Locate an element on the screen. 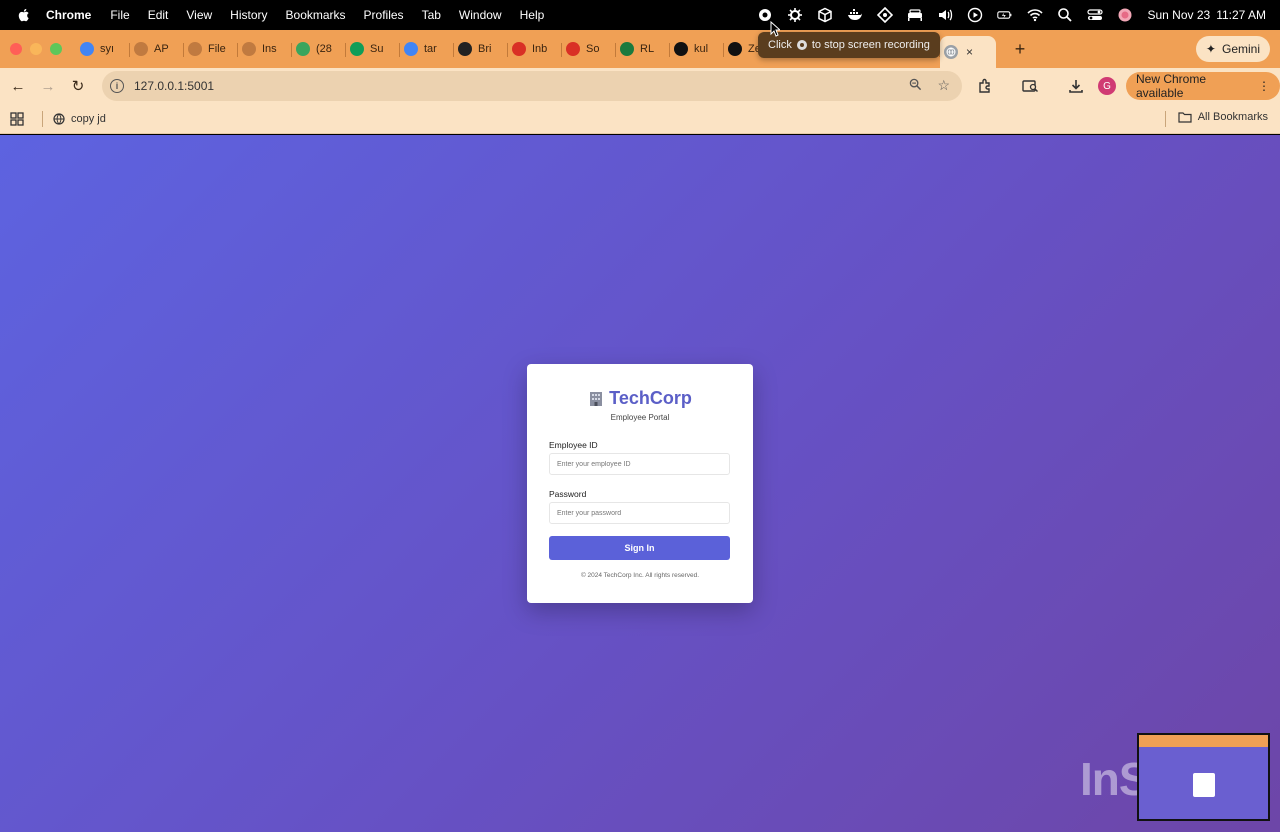  url-text: 127.0.0.1:5001 is located at coordinates (174, 86).